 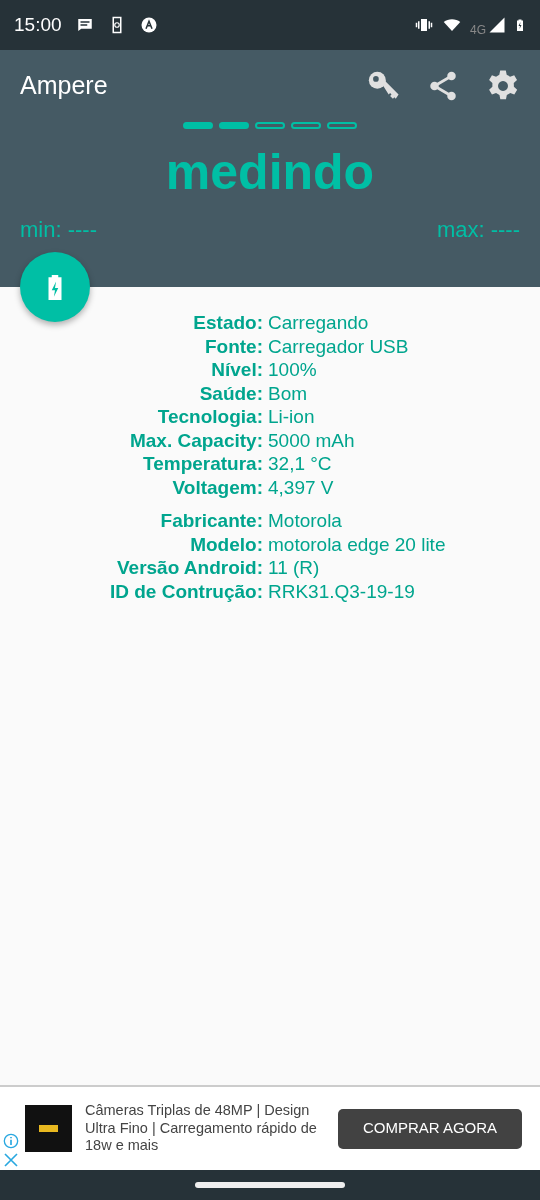 What do you see at coordinates (301, 487) in the screenshot?
I see `info-value: 4,397 V` at bounding box center [301, 487].